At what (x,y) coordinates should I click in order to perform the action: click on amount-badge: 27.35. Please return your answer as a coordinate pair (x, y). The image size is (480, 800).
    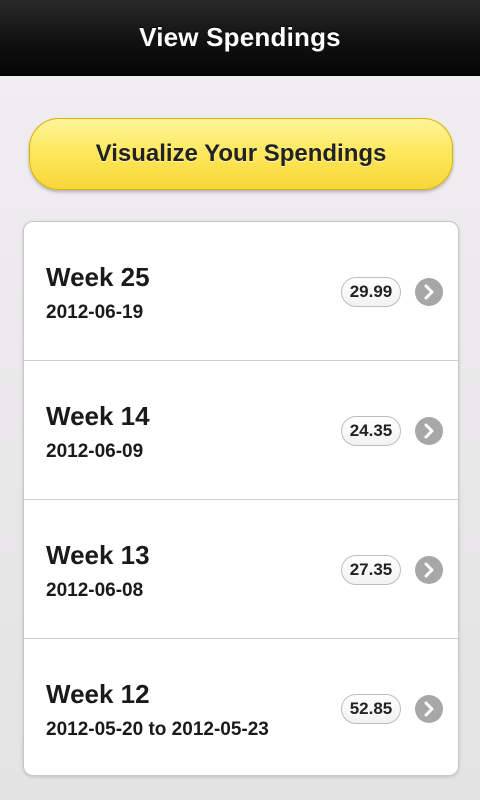
    Looking at the image, I should click on (371, 570).